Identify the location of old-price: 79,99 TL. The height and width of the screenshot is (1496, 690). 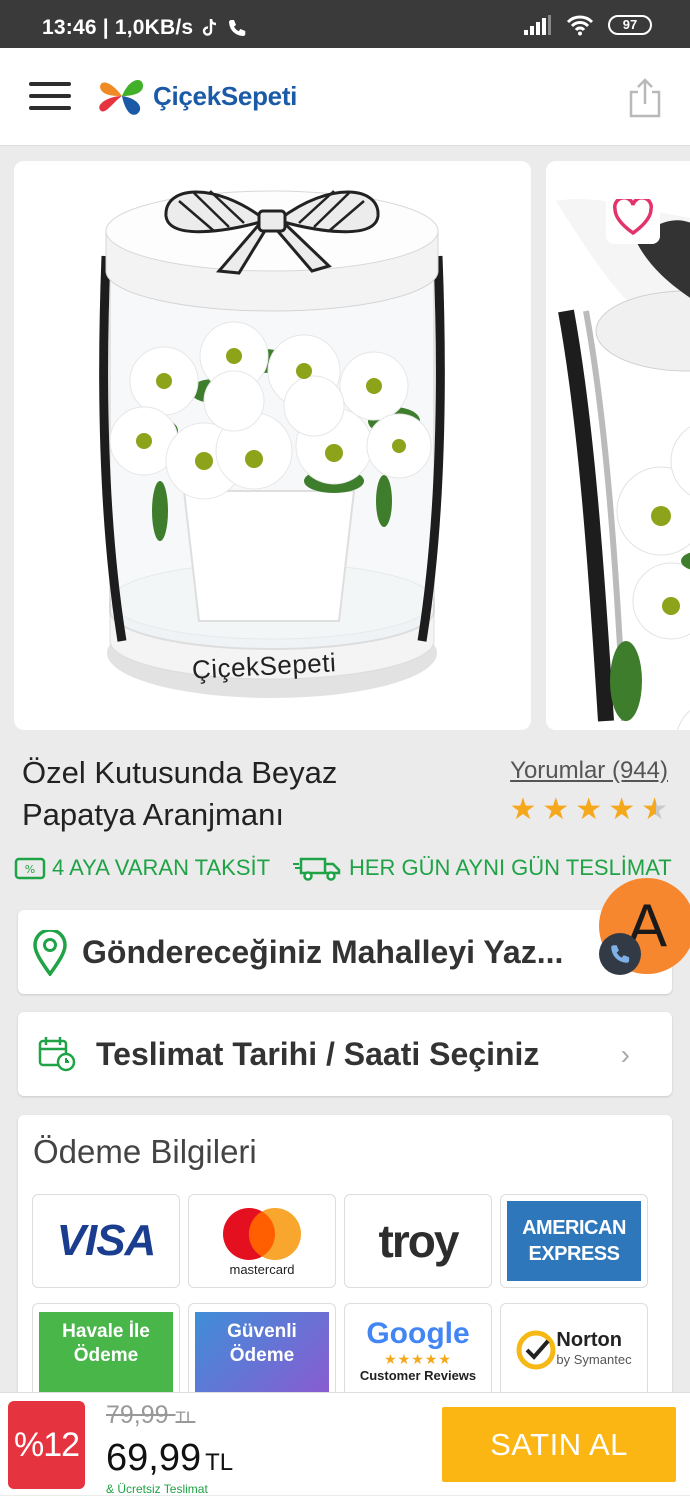
(151, 1415).